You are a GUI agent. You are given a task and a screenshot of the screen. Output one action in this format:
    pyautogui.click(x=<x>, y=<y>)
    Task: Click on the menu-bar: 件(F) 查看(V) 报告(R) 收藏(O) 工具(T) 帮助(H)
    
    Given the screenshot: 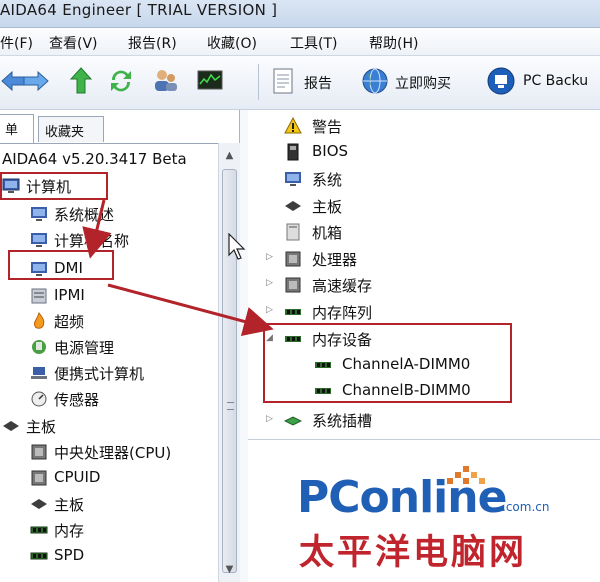 What is the action you would take?
    pyautogui.click(x=300, y=42)
    